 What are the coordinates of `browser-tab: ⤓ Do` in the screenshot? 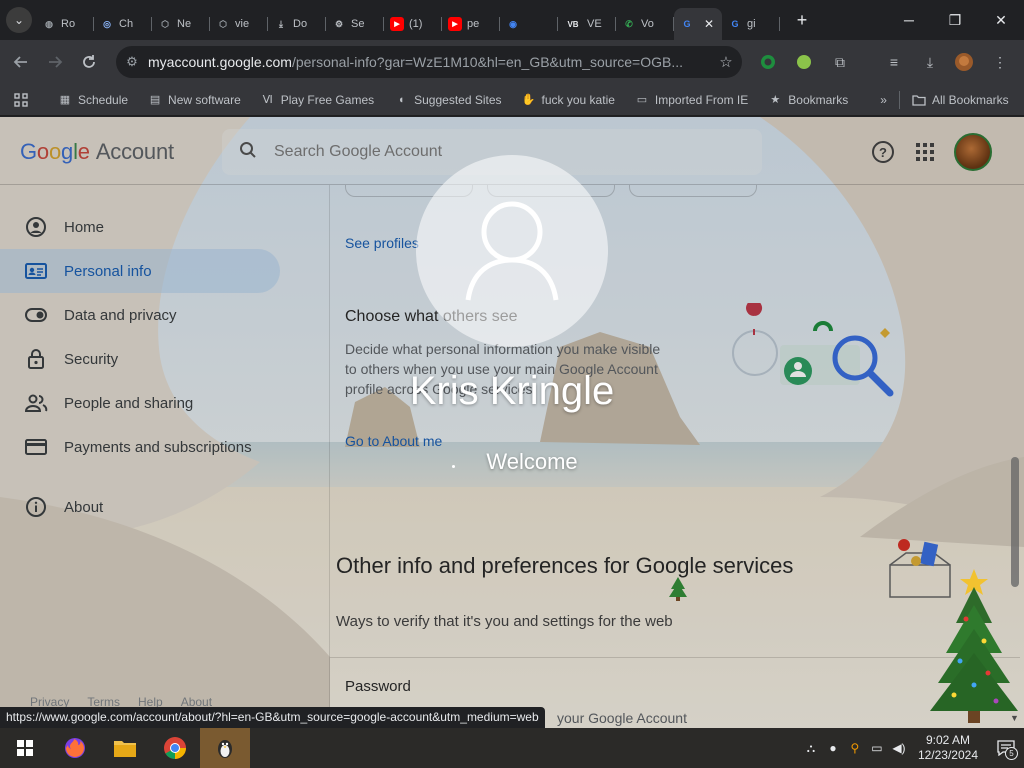 It's located at (297, 24).